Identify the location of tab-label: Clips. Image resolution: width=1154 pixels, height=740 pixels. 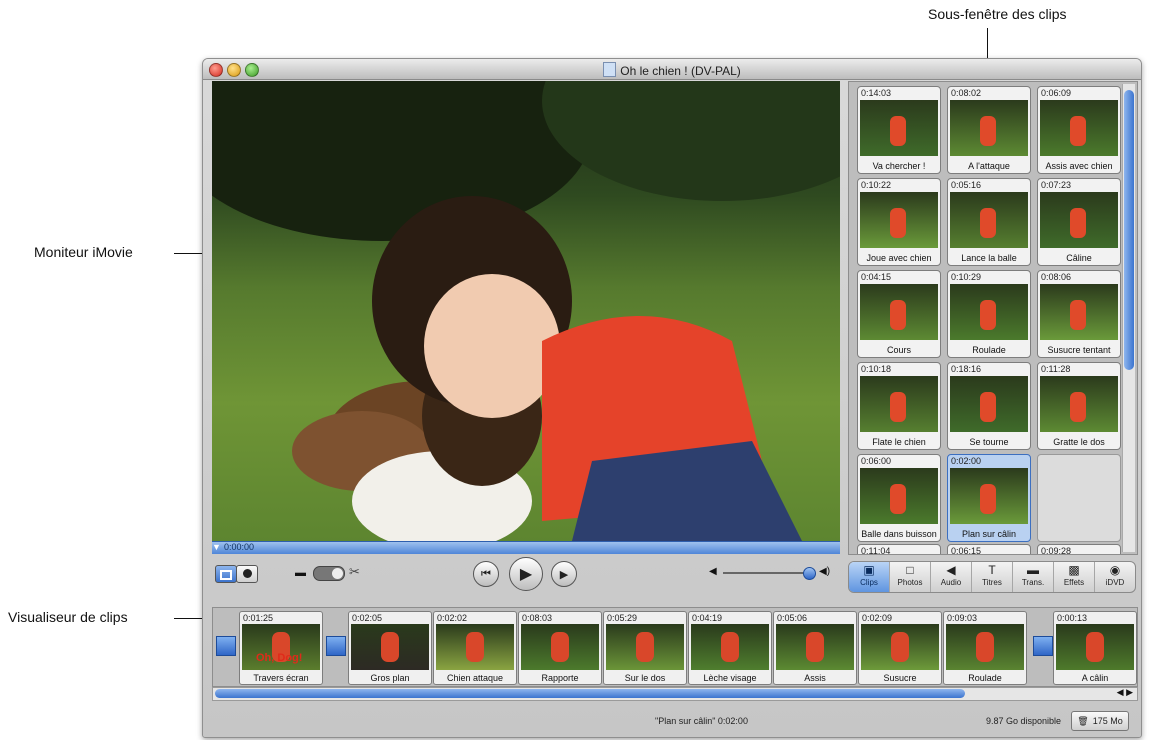
(869, 582).